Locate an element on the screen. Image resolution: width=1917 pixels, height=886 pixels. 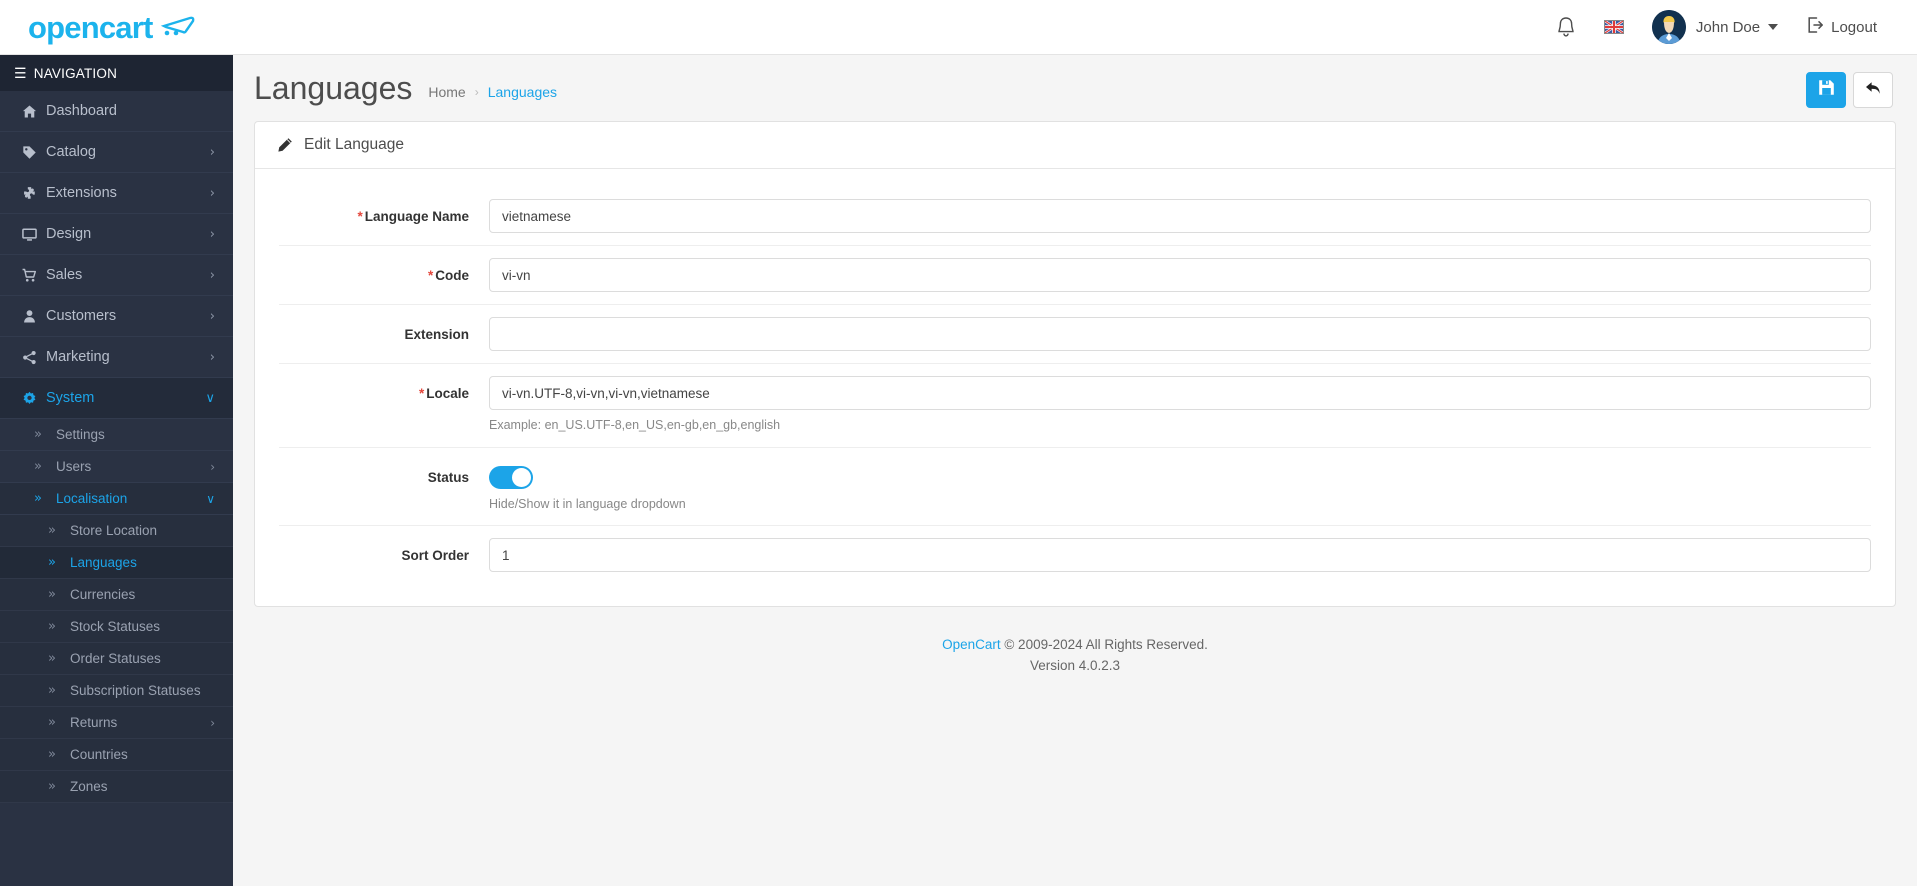
status-label-text: Status is located at coordinates (448, 477).